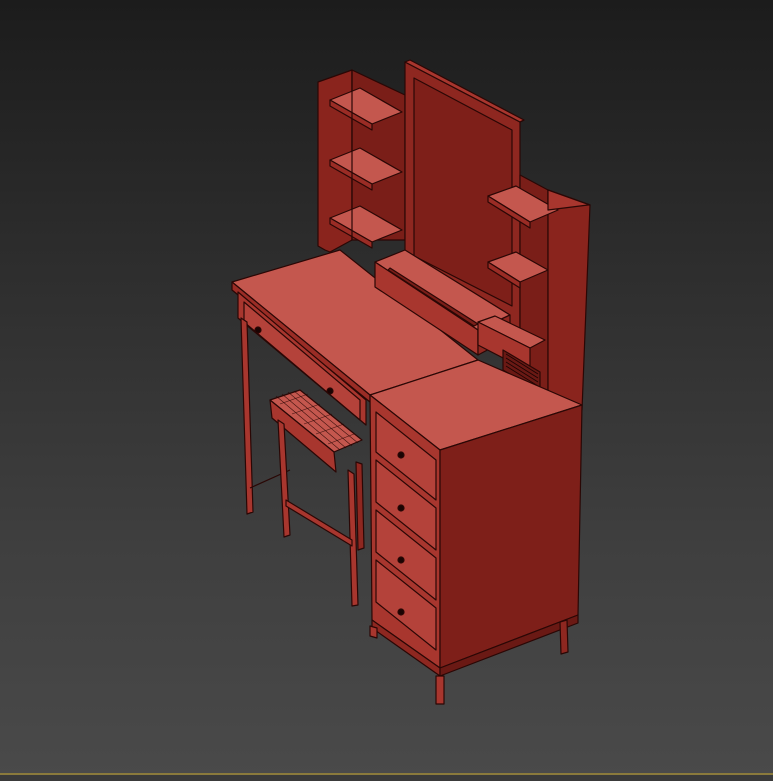 This screenshot has width=773, height=781. I want to click on left-shelf-unit, so click(361, 161).